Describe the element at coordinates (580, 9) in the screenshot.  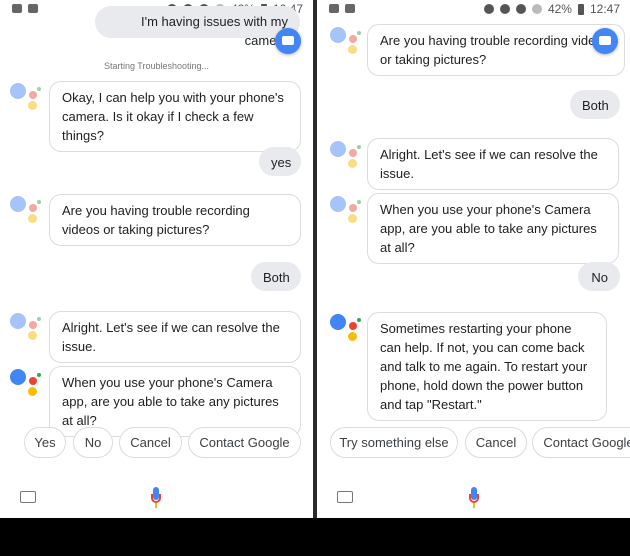
I see `battery-icon` at that location.